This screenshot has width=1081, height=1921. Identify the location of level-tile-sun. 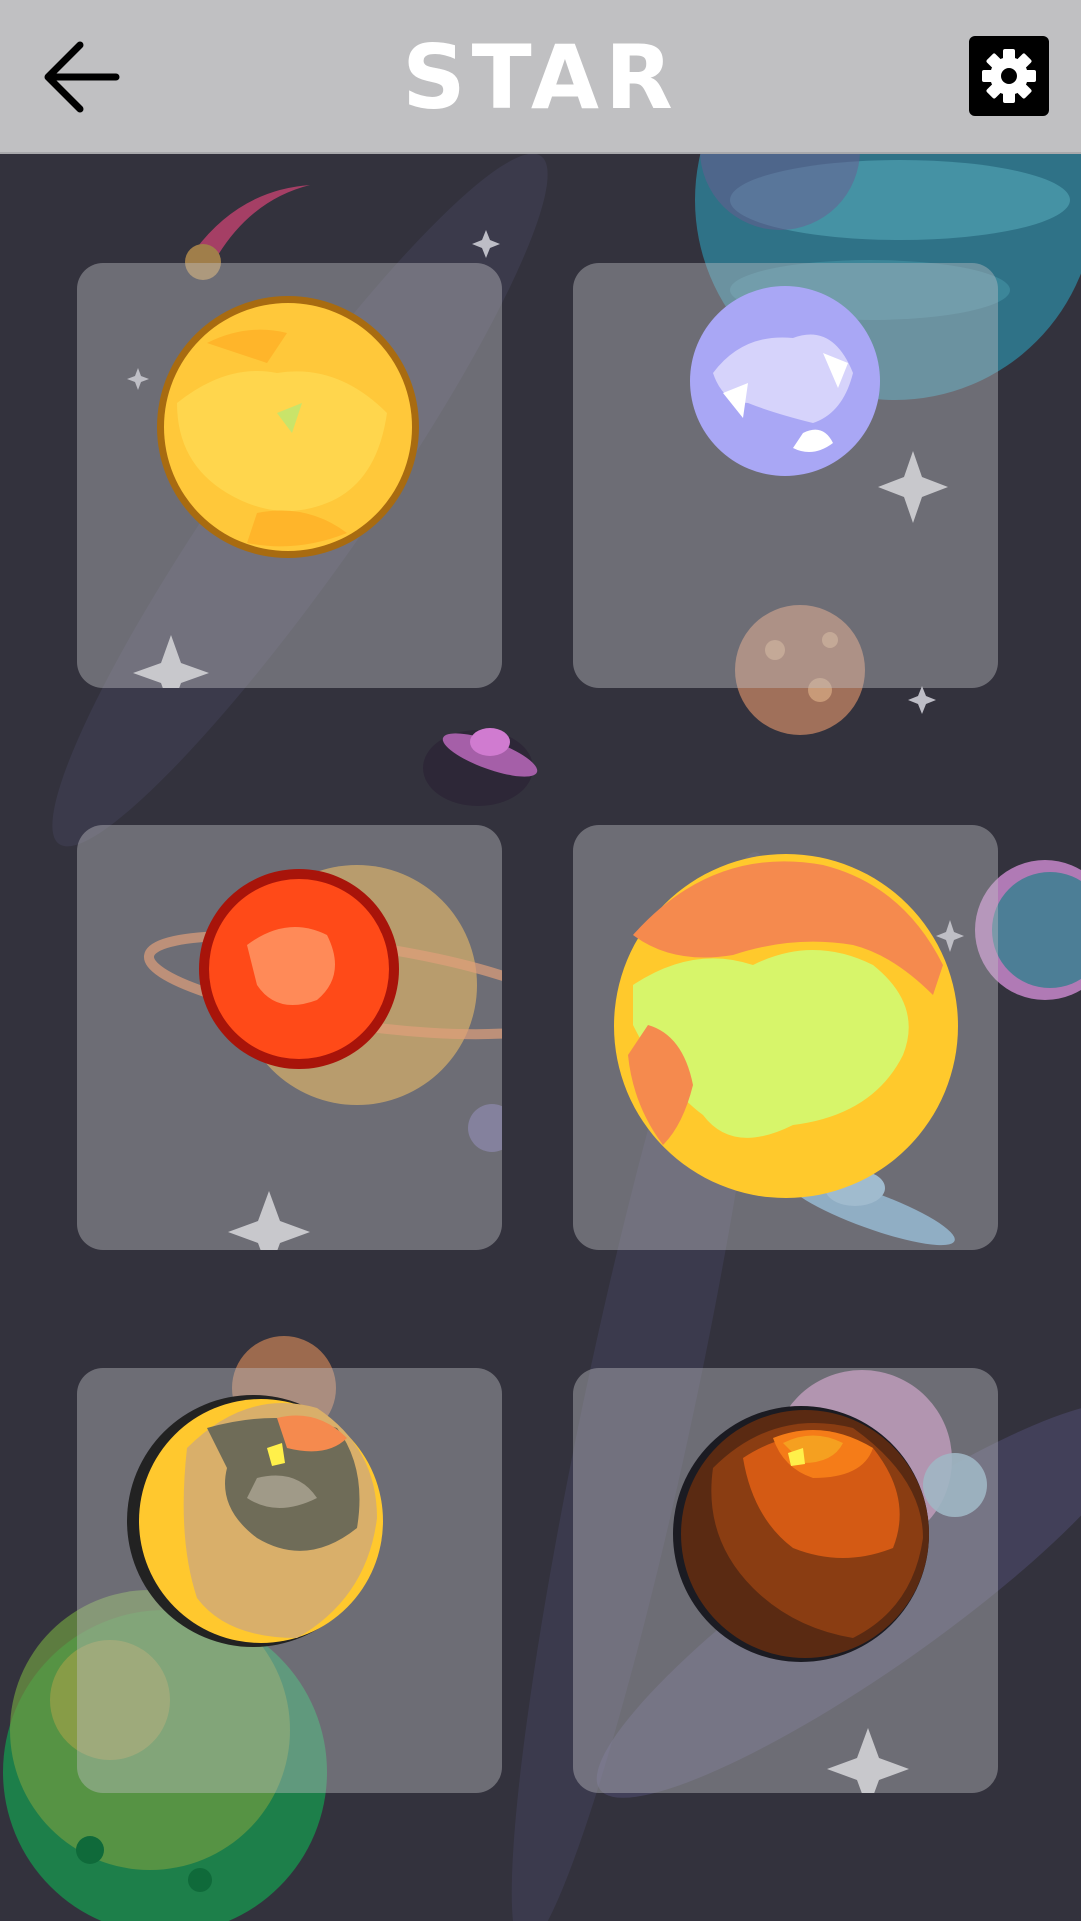
(289, 475).